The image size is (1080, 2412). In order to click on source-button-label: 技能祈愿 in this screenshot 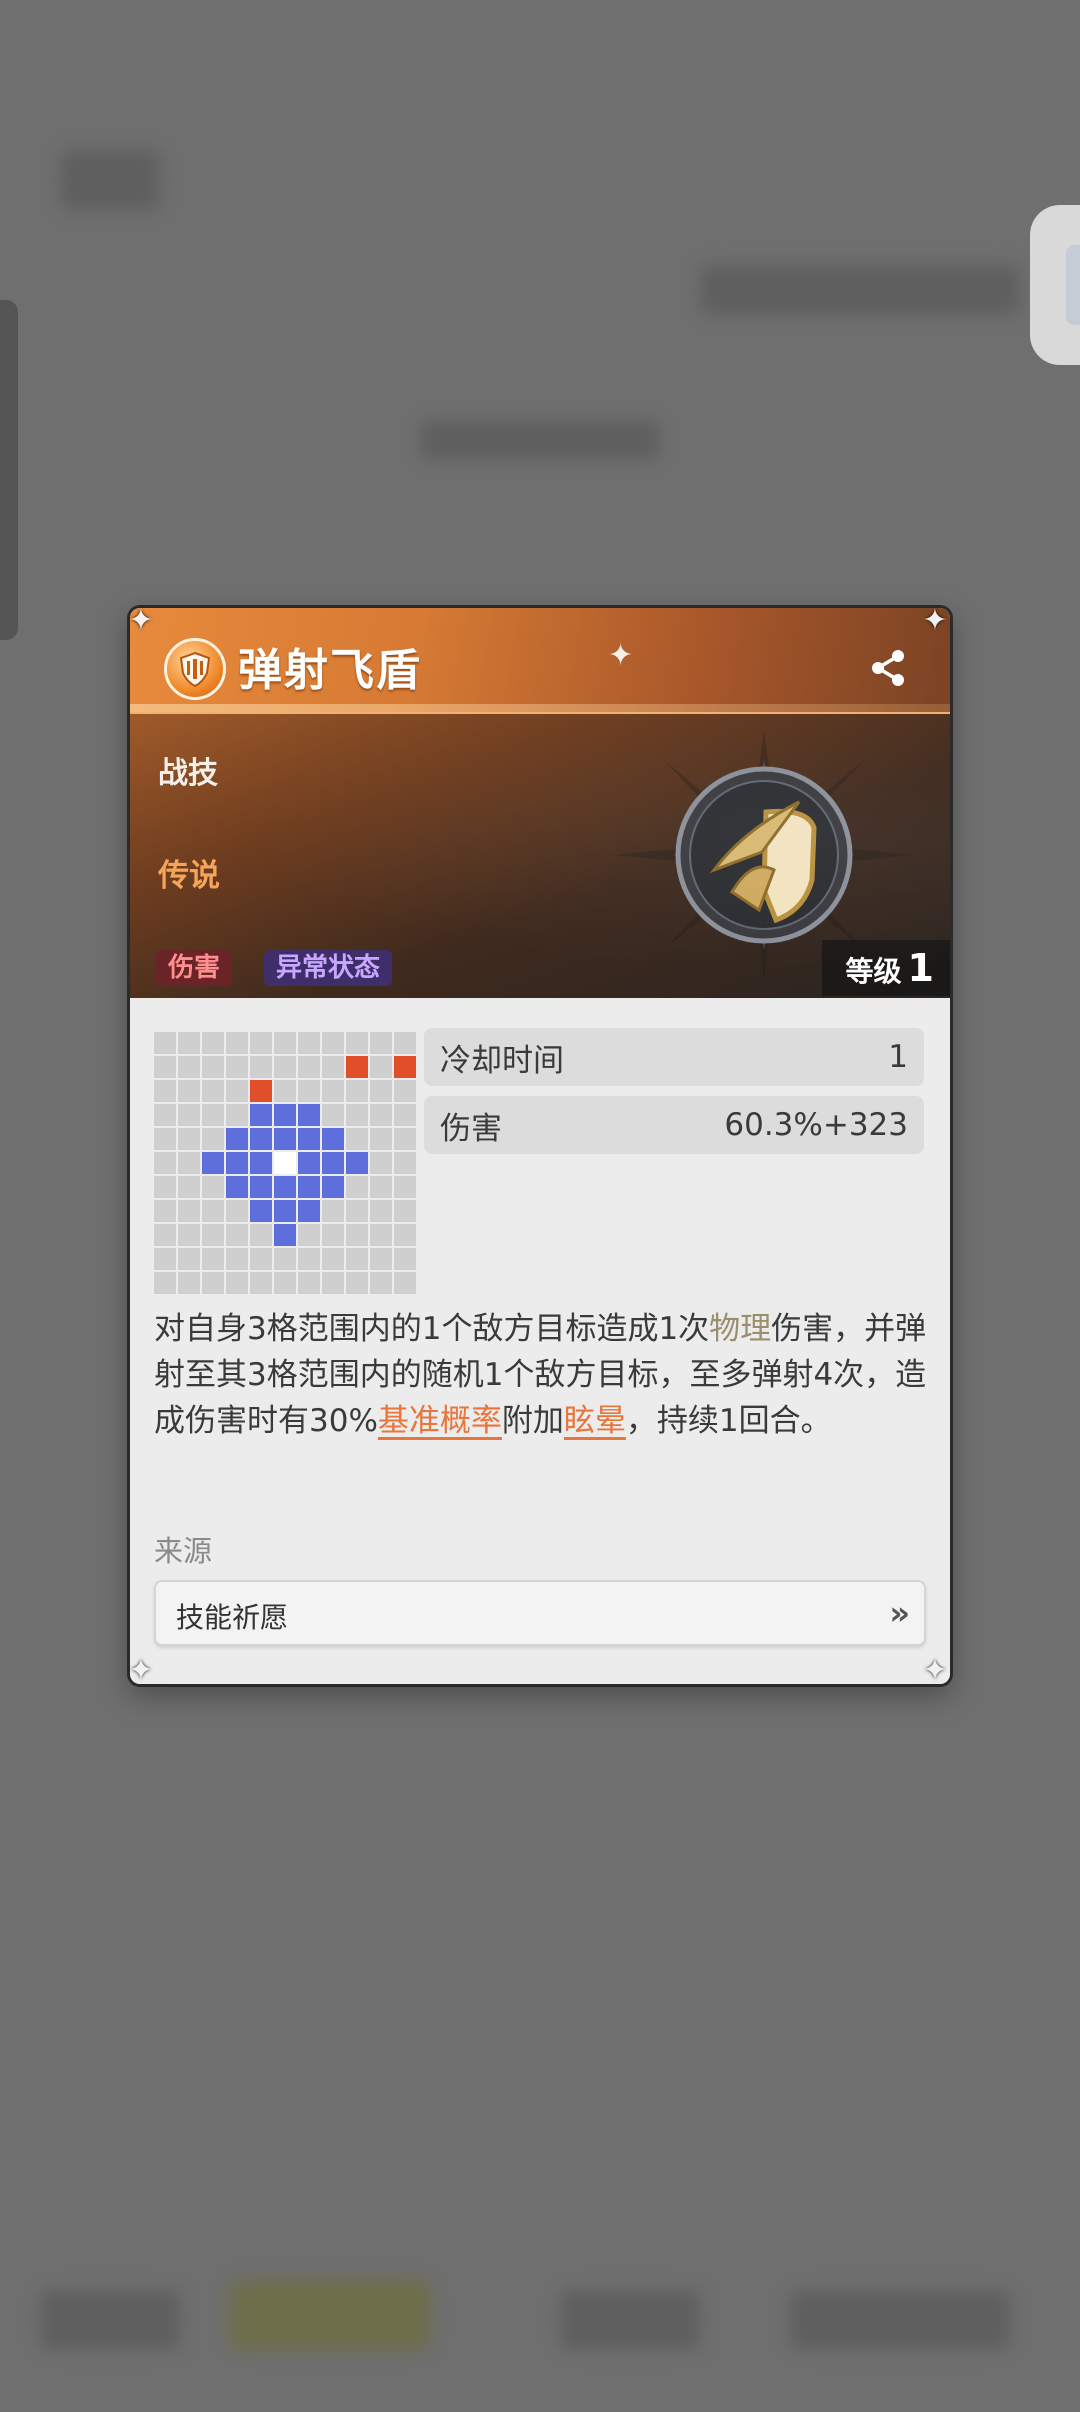, I will do `click(232, 1617)`.